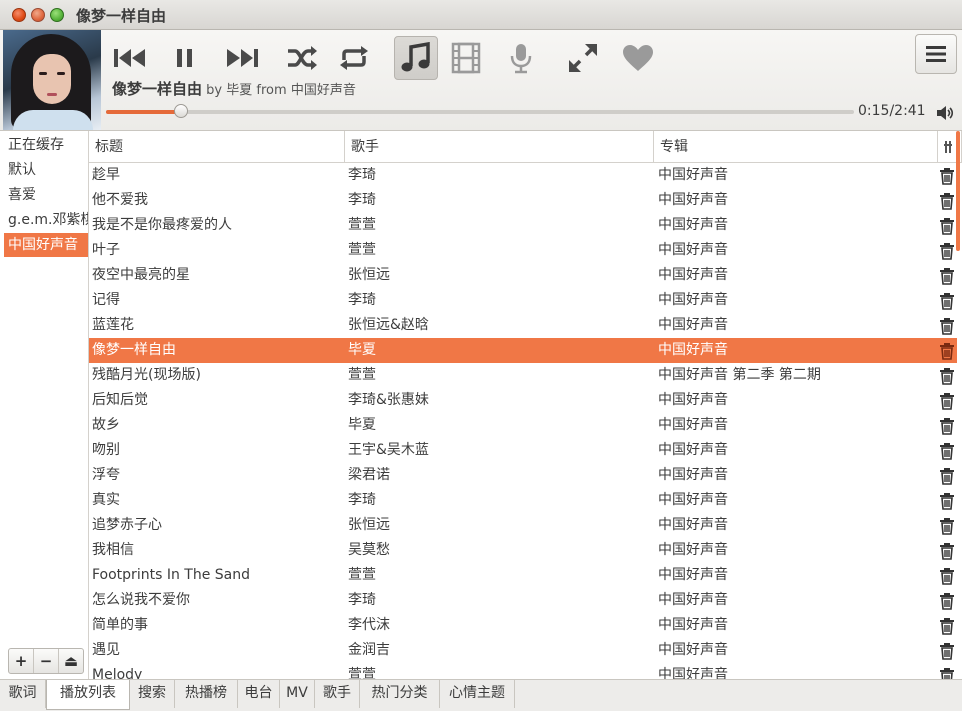  Describe the element at coordinates (523, 500) in the screenshot. I see `table-row: 真实 李琦 中国好声音` at that location.